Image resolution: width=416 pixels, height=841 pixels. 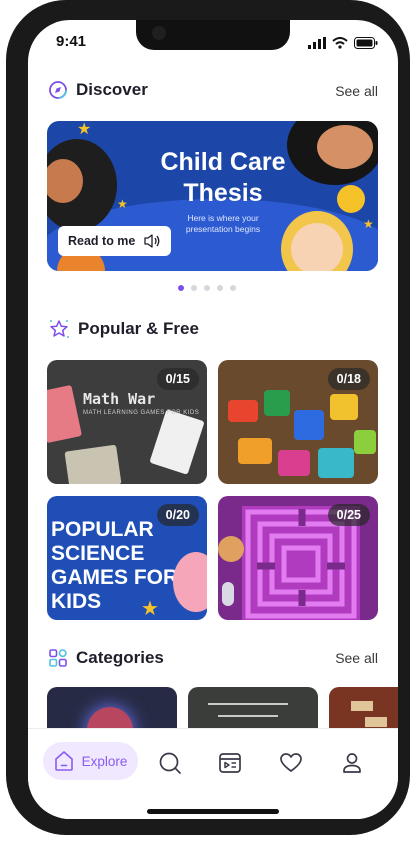 I want to click on nav-explore-tab: Explore, so click(x=90, y=761).